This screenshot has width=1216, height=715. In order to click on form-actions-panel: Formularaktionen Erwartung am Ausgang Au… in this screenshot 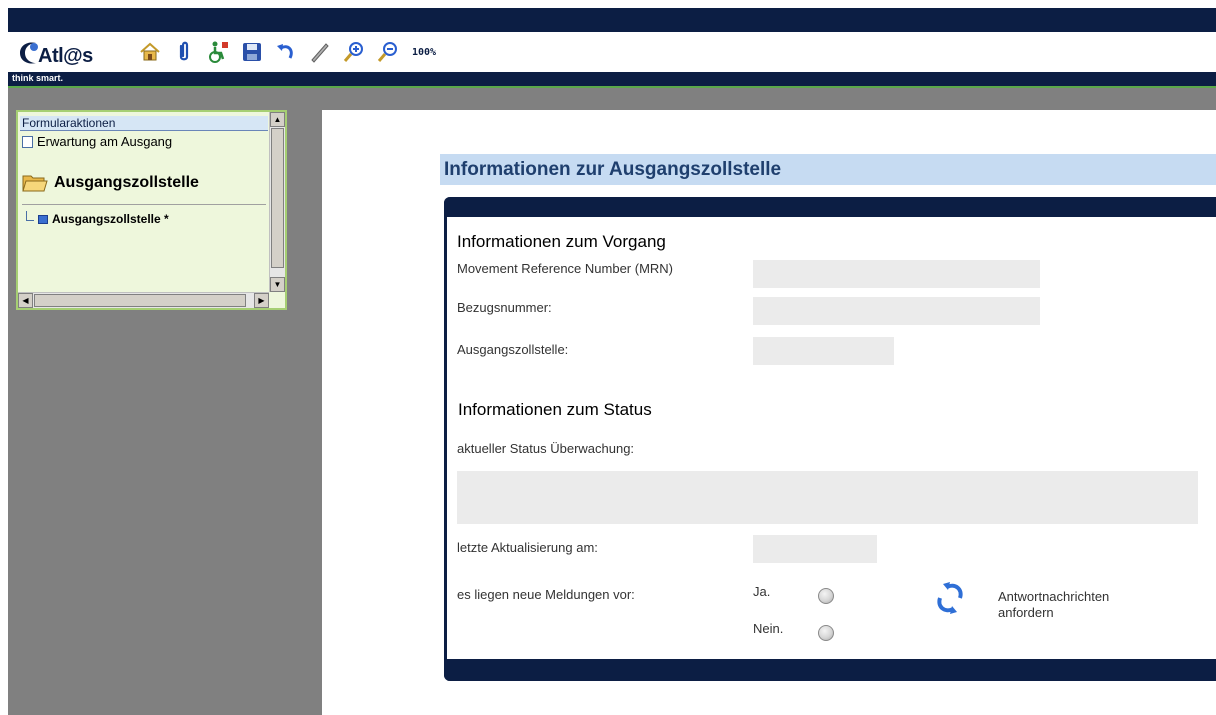, I will do `click(151, 210)`.